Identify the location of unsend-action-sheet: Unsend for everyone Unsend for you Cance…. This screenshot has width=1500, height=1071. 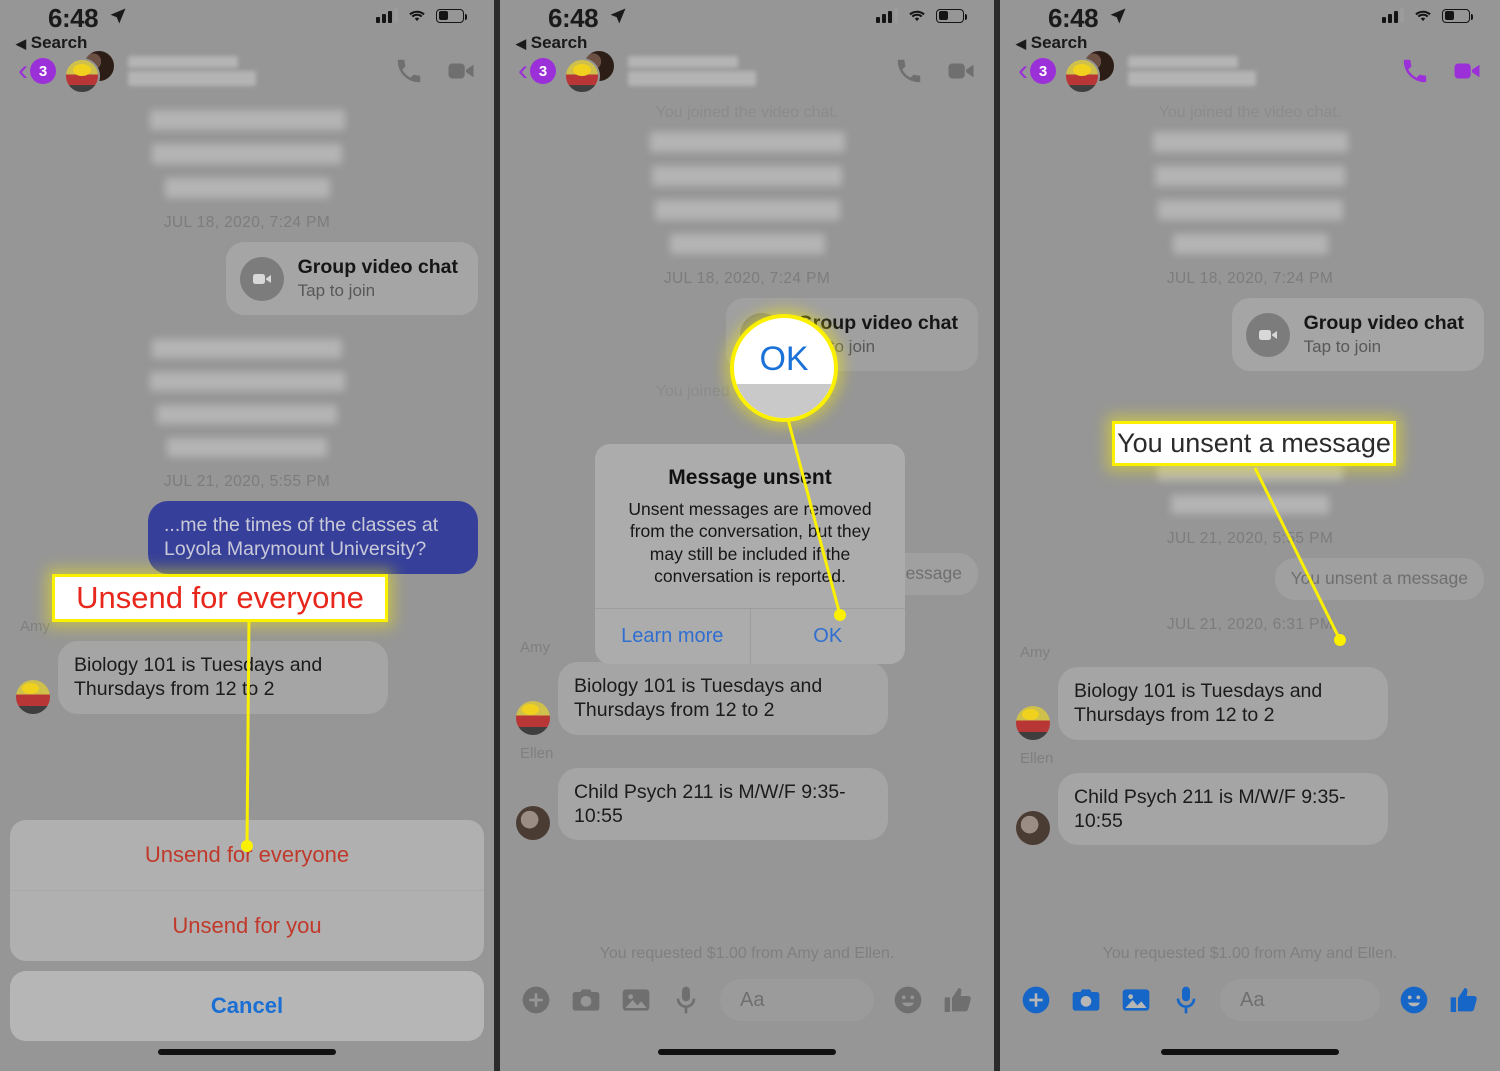
(247, 930).